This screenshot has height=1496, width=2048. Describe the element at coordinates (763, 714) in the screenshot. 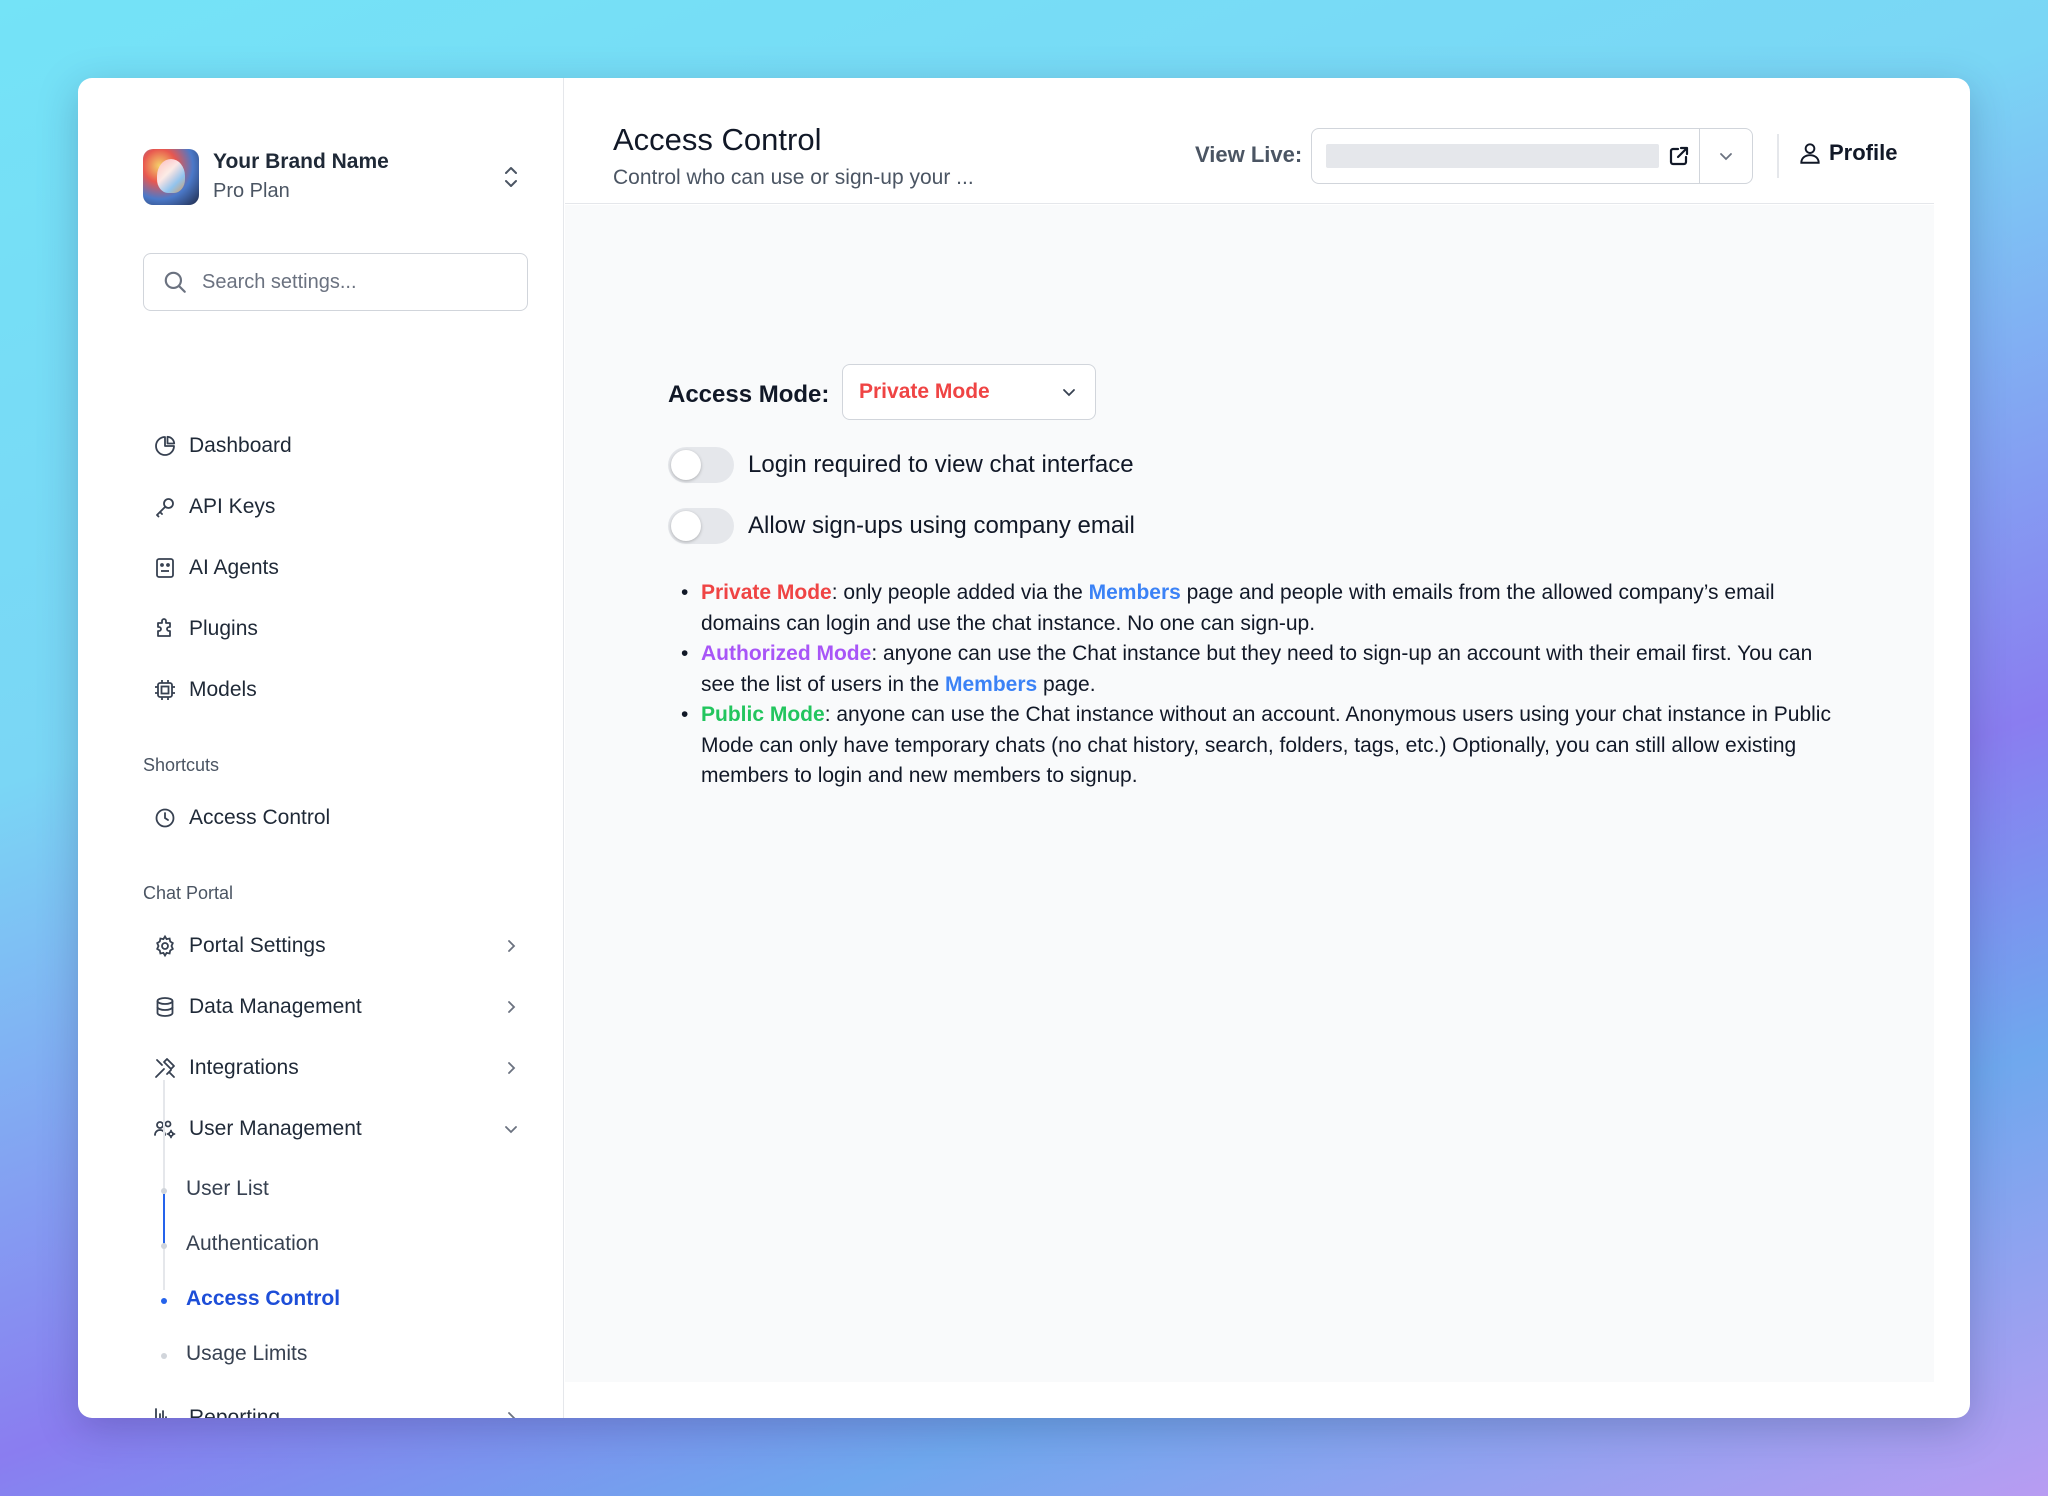

I see `public-mode-name: Public Mode` at that location.